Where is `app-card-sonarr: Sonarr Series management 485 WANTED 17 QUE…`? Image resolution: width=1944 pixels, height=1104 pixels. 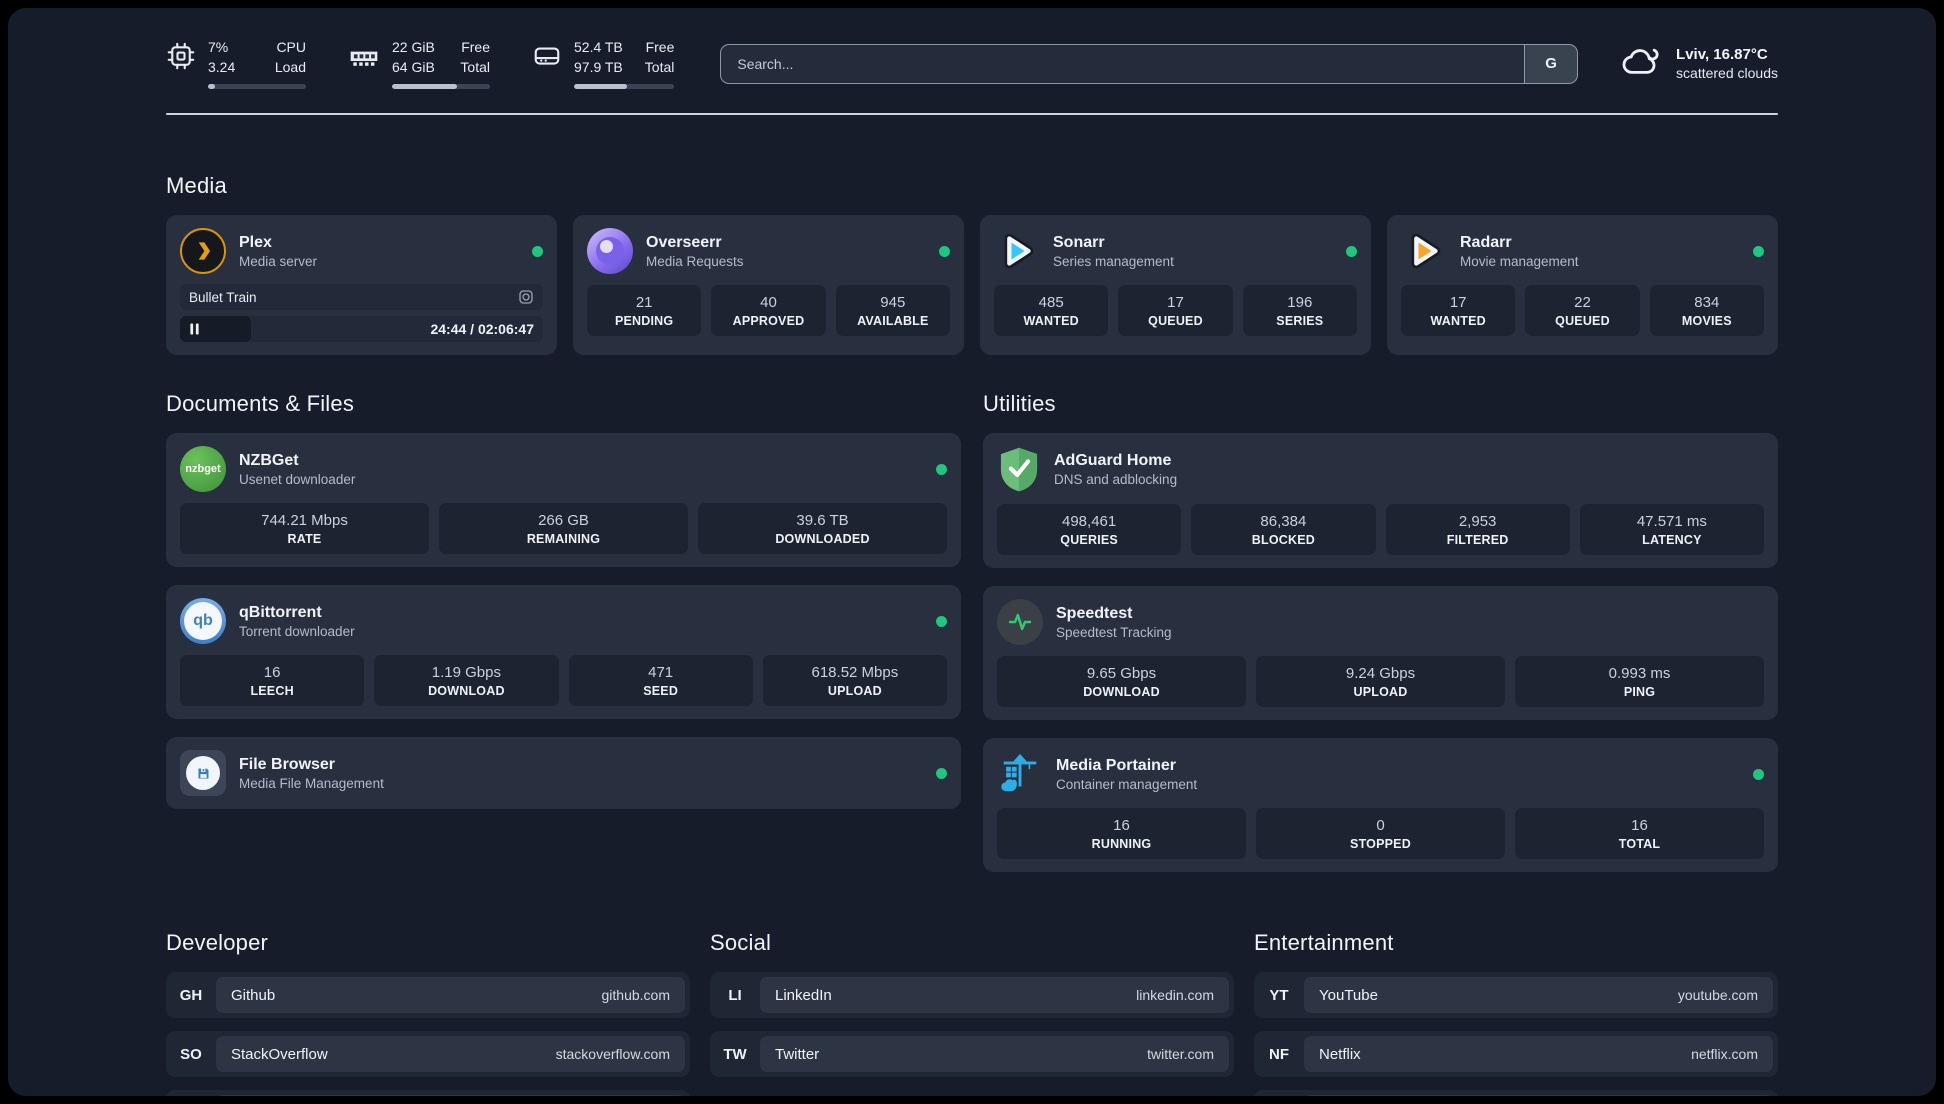
app-card-sonarr: Sonarr Series management 485 WANTED 17 QUE… is located at coordinates (1175, 285).